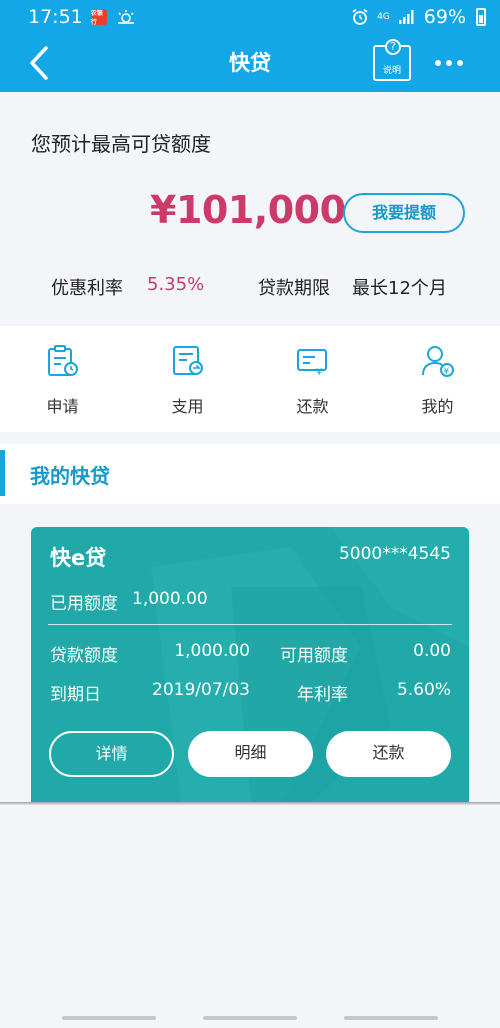 This screenshot has height=1028, width=500. Describe the element at coordinates (84, 604) in the screenshot. I see `used-amount-label: 已用额度` at that location.